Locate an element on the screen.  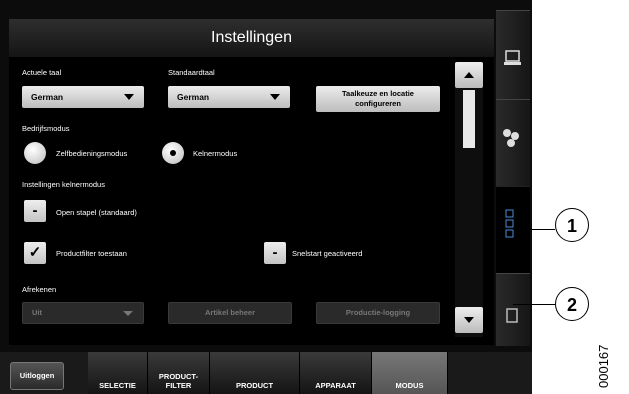
waiter-mode-radio is located at coordinates (173, 153).